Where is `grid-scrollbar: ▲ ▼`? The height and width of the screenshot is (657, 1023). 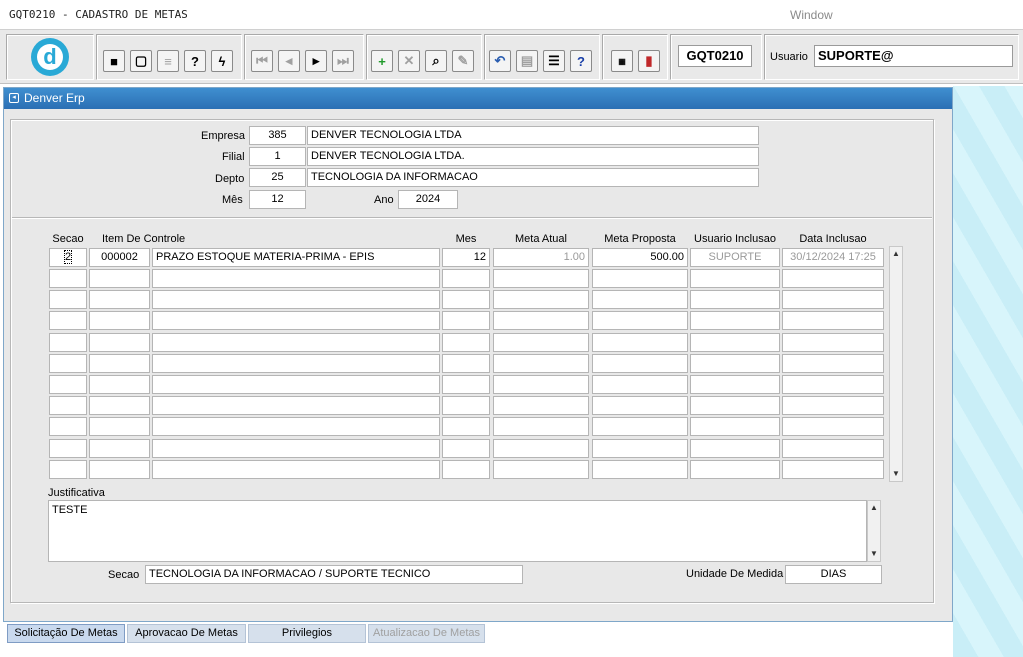 grid-scrollbar: ▲ ▼ is located at coordinates (896, 364).